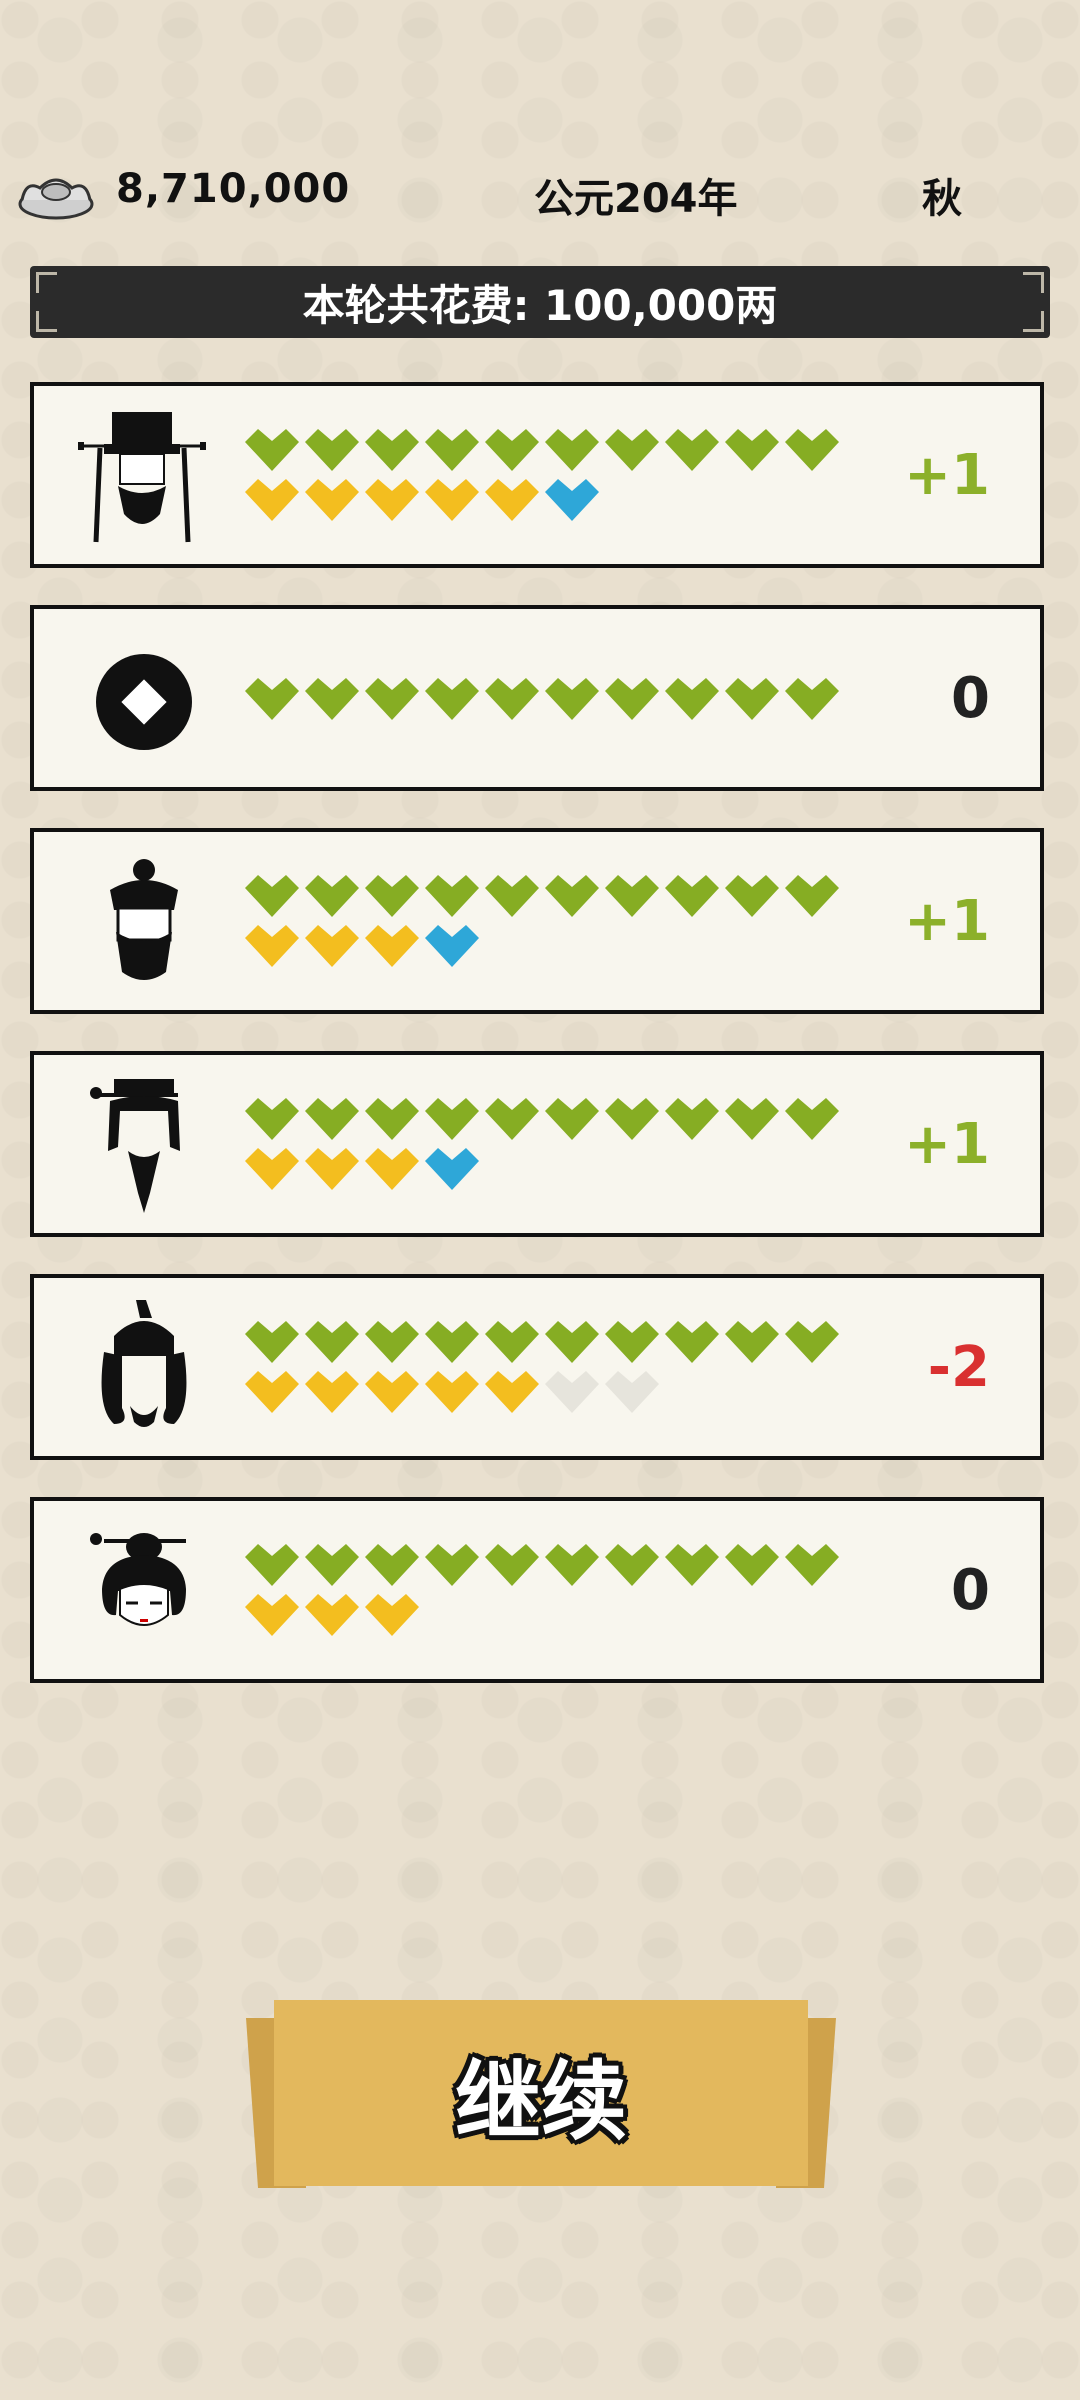 The height and width of the screenshot is (2400, 1080). I want to click on continue-button-wrap: 继续, so click(541, 2095).